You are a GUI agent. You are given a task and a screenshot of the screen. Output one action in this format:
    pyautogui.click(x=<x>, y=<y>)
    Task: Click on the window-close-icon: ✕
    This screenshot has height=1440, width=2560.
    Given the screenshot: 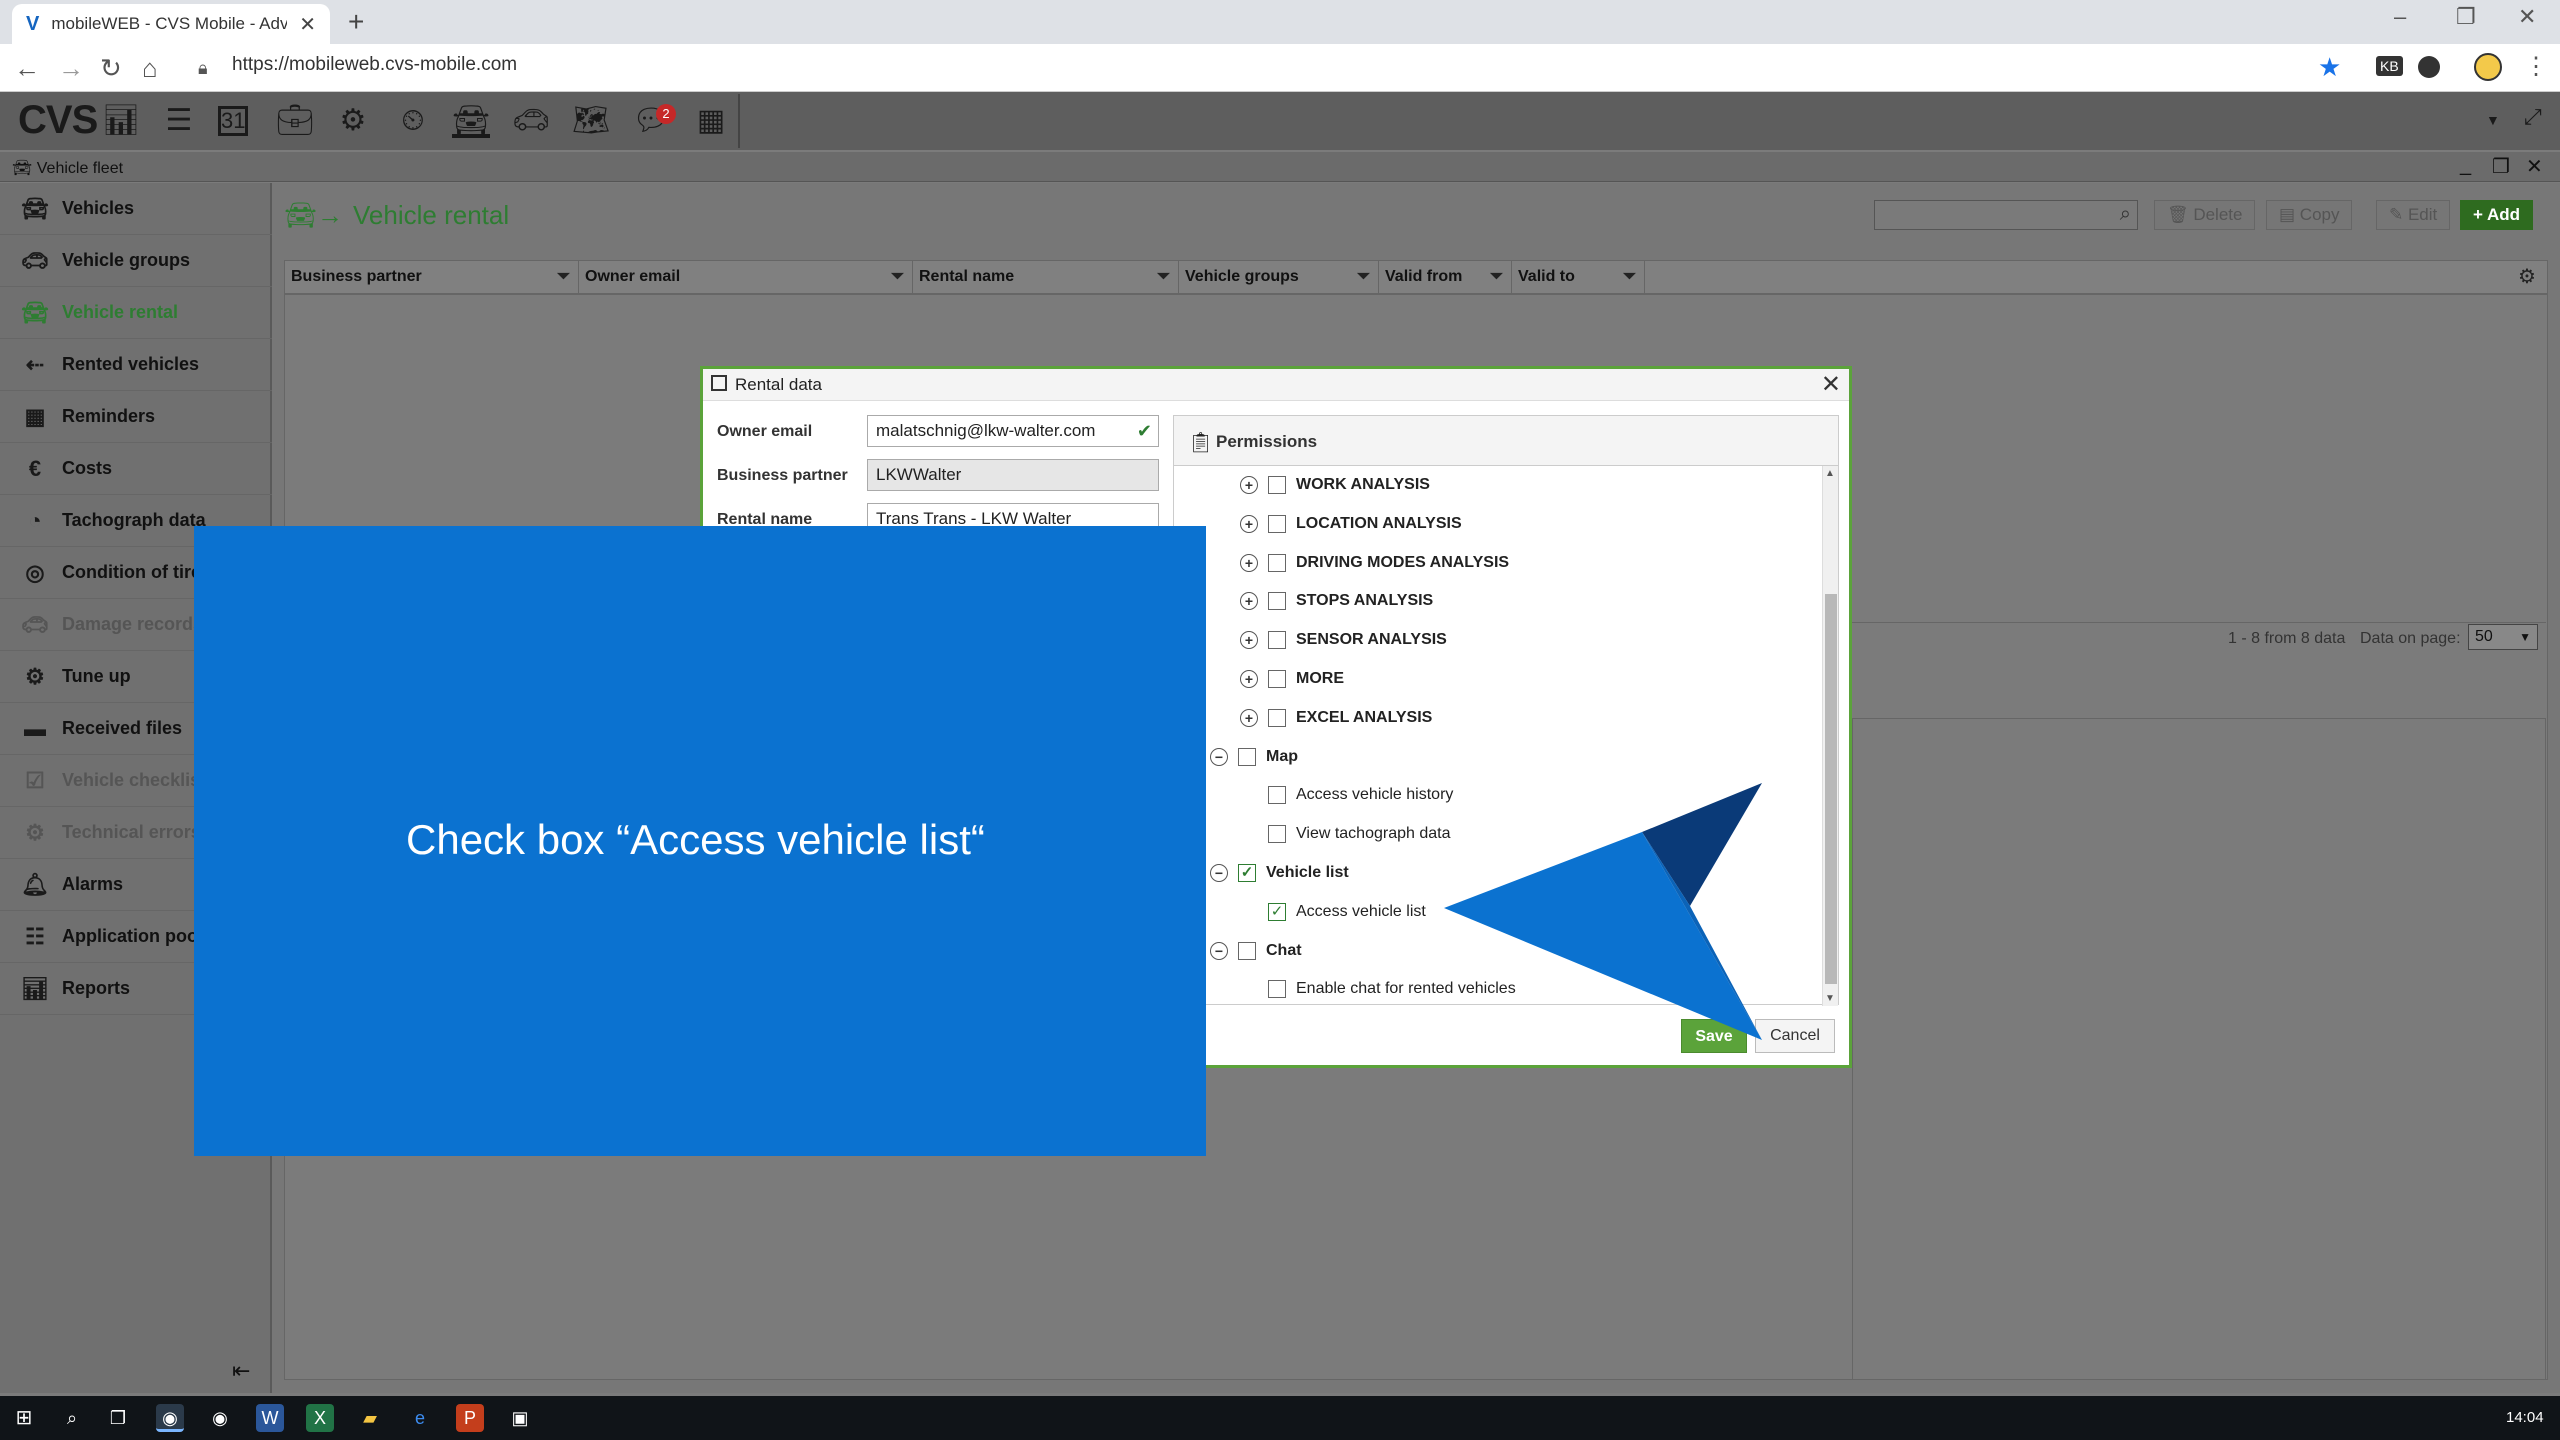 What is the action you would take?
    pyautogui.click(x=2534, y=166)
    